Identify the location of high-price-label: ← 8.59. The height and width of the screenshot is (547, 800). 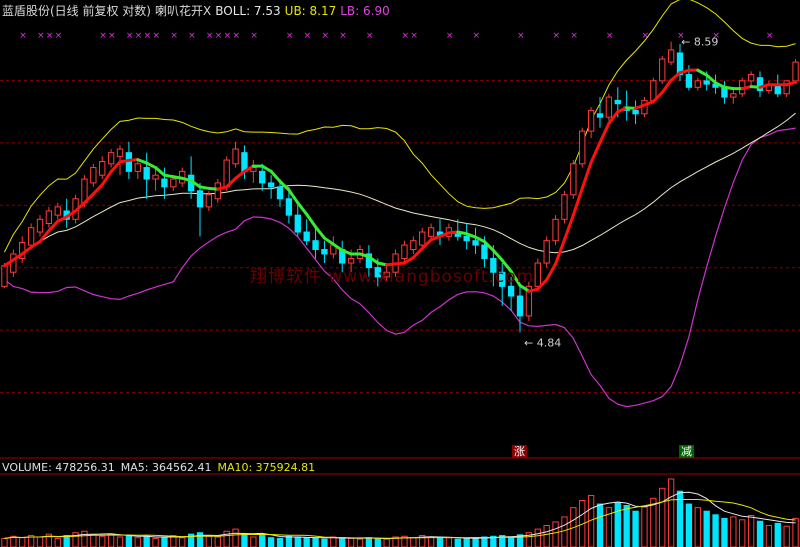
(699, 42).